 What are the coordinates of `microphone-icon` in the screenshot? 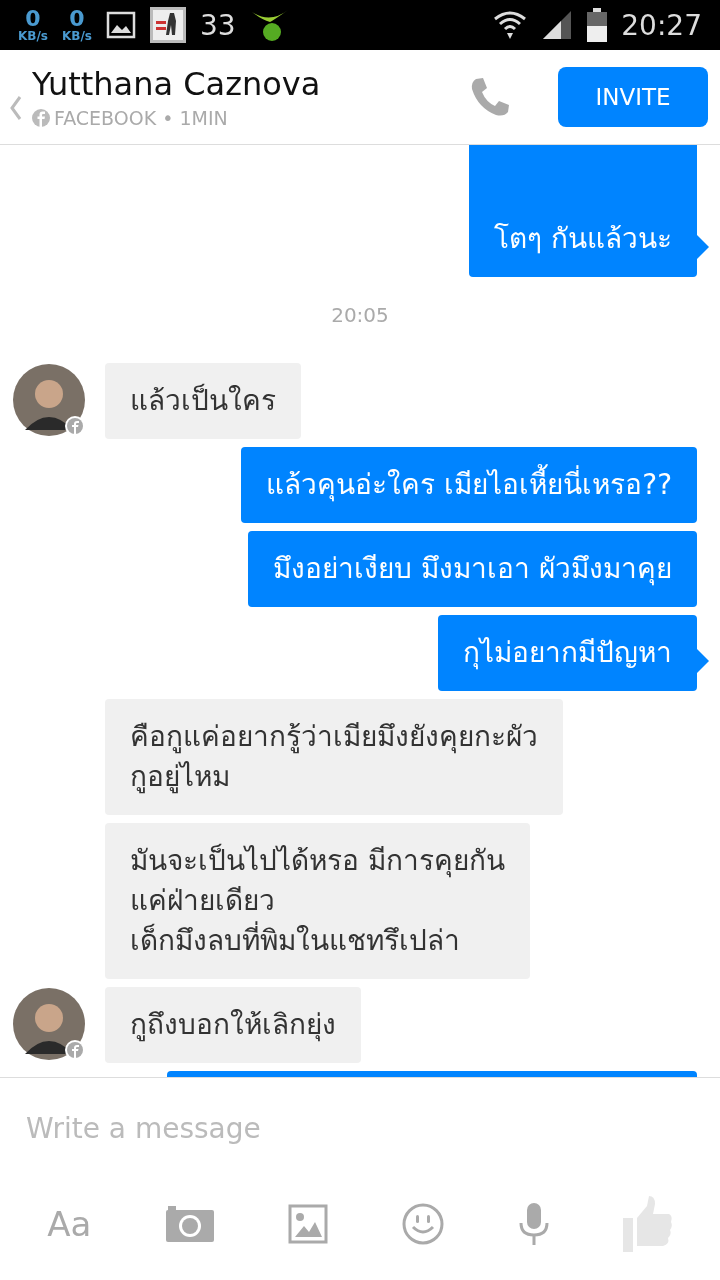 It's located at (533, 1224).